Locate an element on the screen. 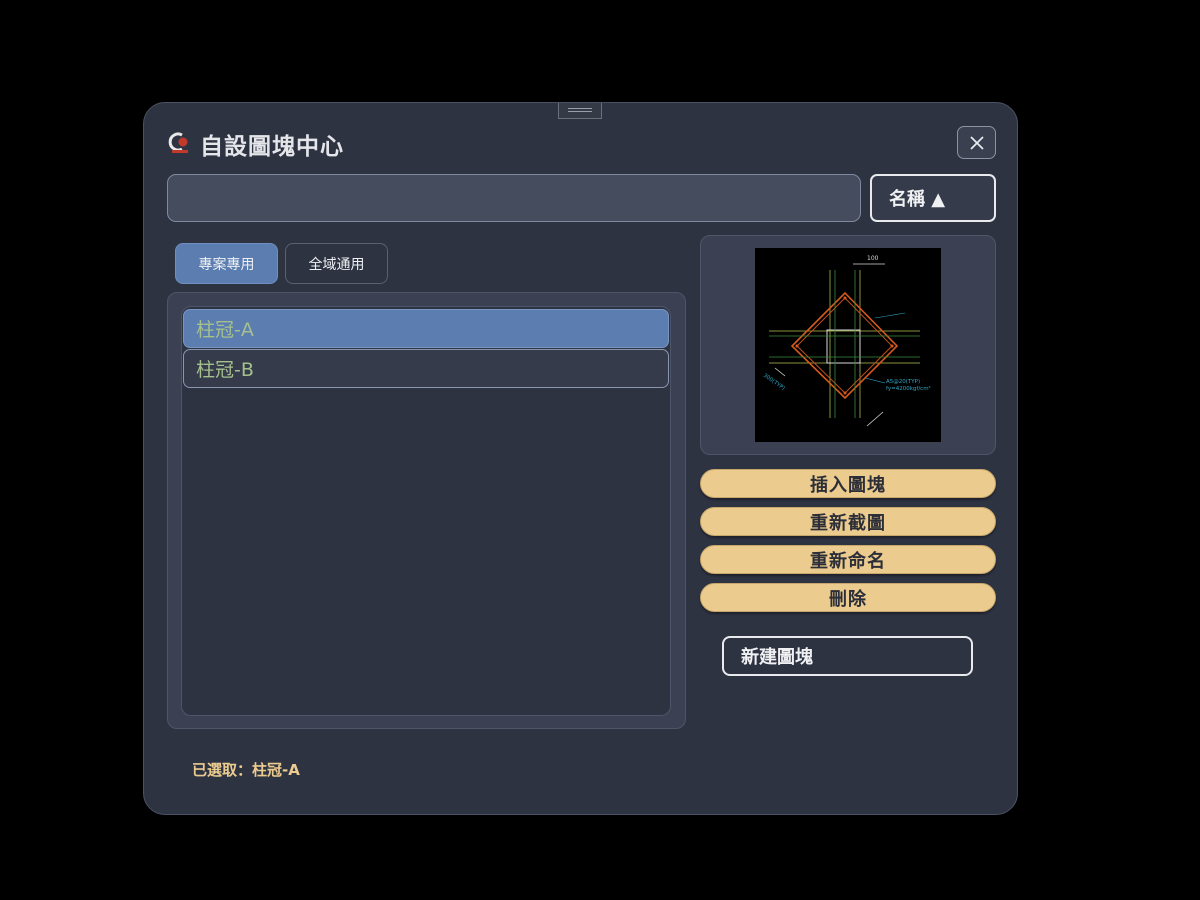 The width and height of the screenshot is (1200, 900). delete-label: 刪除 is located at coordinates (848, 599).